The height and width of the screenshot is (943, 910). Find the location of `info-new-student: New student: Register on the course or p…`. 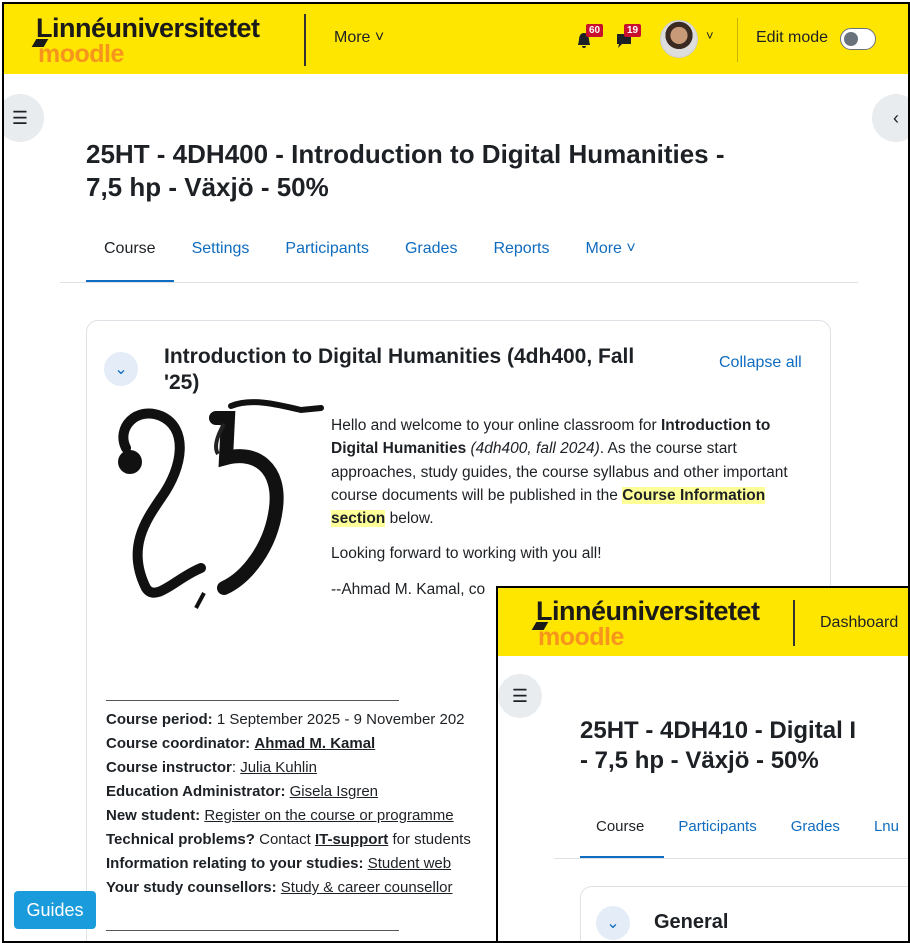

info-new-student: New student: Register on the course or p… is located at coordinates (316, 816).